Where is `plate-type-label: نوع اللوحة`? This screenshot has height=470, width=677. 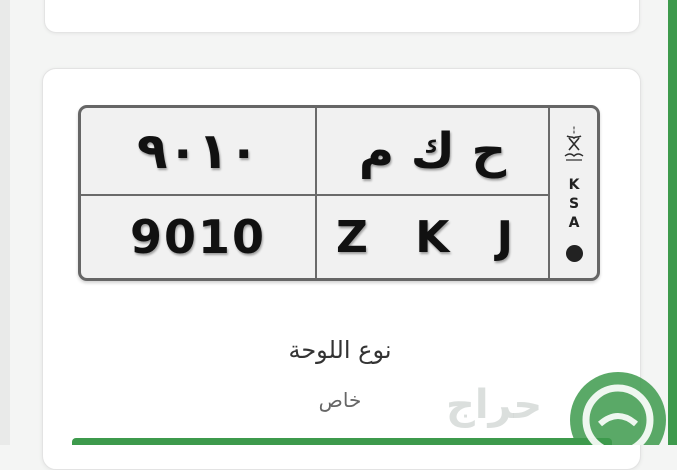 plate-type-label: نوع اللوحة is located at coordinates (340, 350).